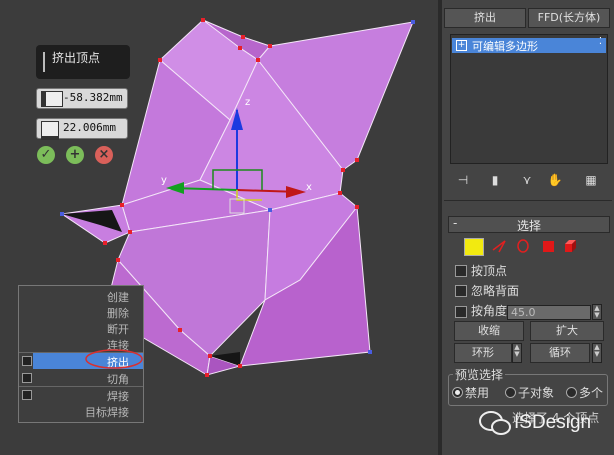 Image resolution: width=614 pixels, height=455 pixels. Describe the element at coordinates (81, 378) in the screenshot. I see `menu-item-chamfer: 切角` at that location.